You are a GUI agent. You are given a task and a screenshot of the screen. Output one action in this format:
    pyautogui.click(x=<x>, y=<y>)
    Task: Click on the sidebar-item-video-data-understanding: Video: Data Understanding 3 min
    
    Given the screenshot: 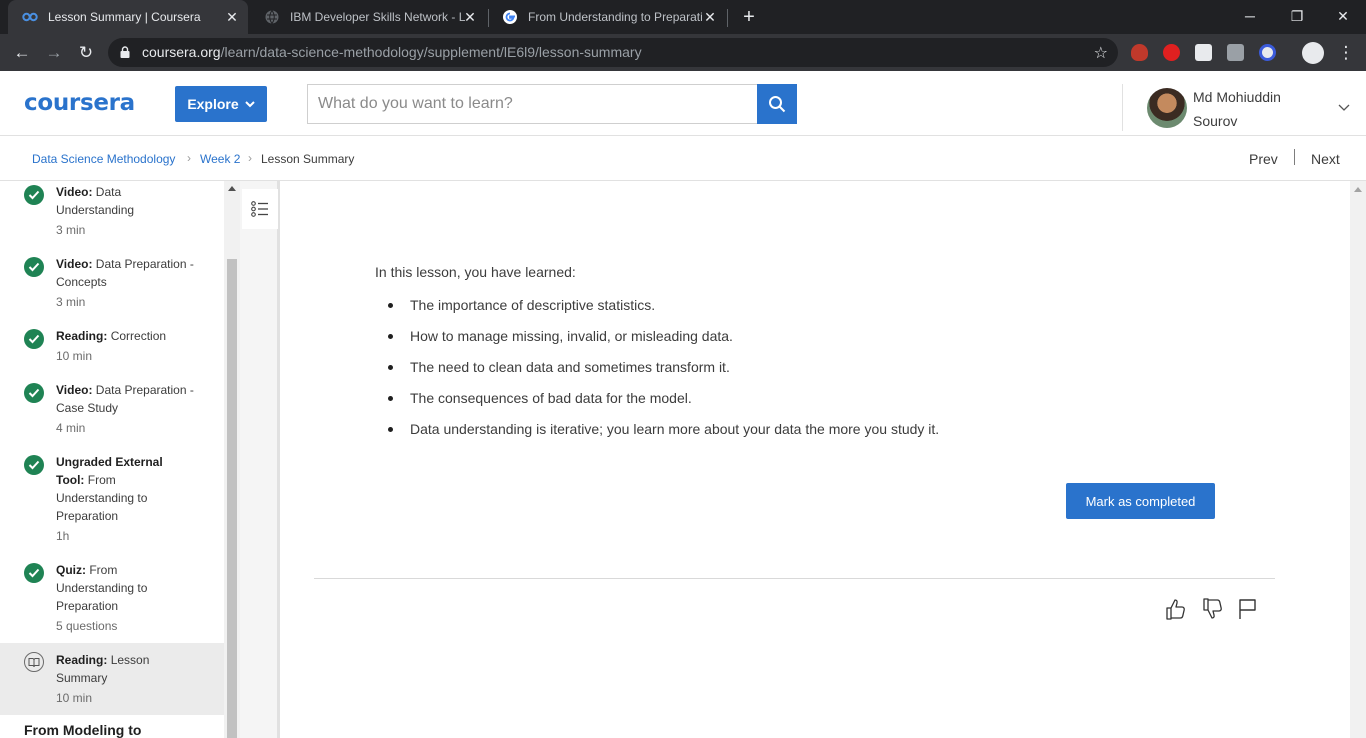 What is the action you would take?
    pyautogui.click(x=112, y=217)
    